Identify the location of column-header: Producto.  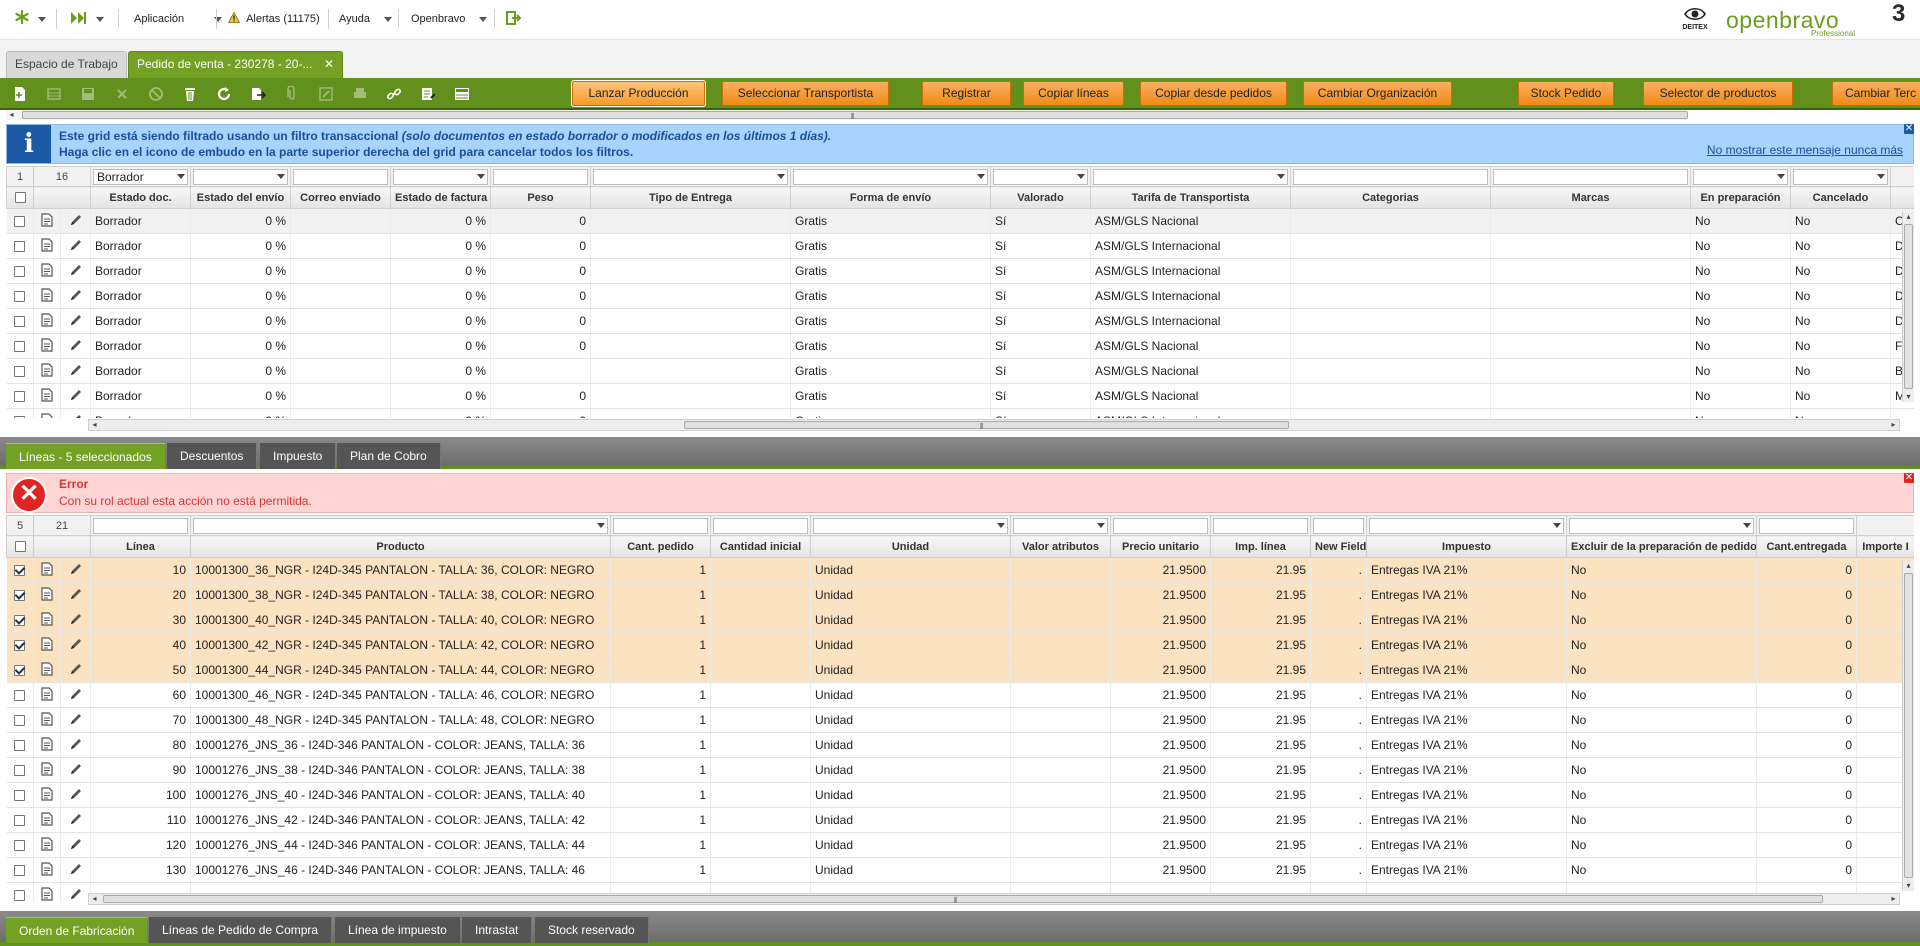
(400, 546).